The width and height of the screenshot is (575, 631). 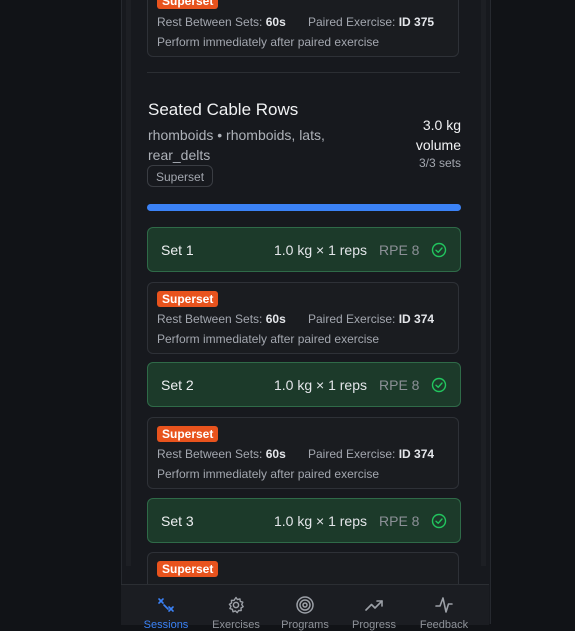 I want to click on section-divider, so click(x=303, y=72).